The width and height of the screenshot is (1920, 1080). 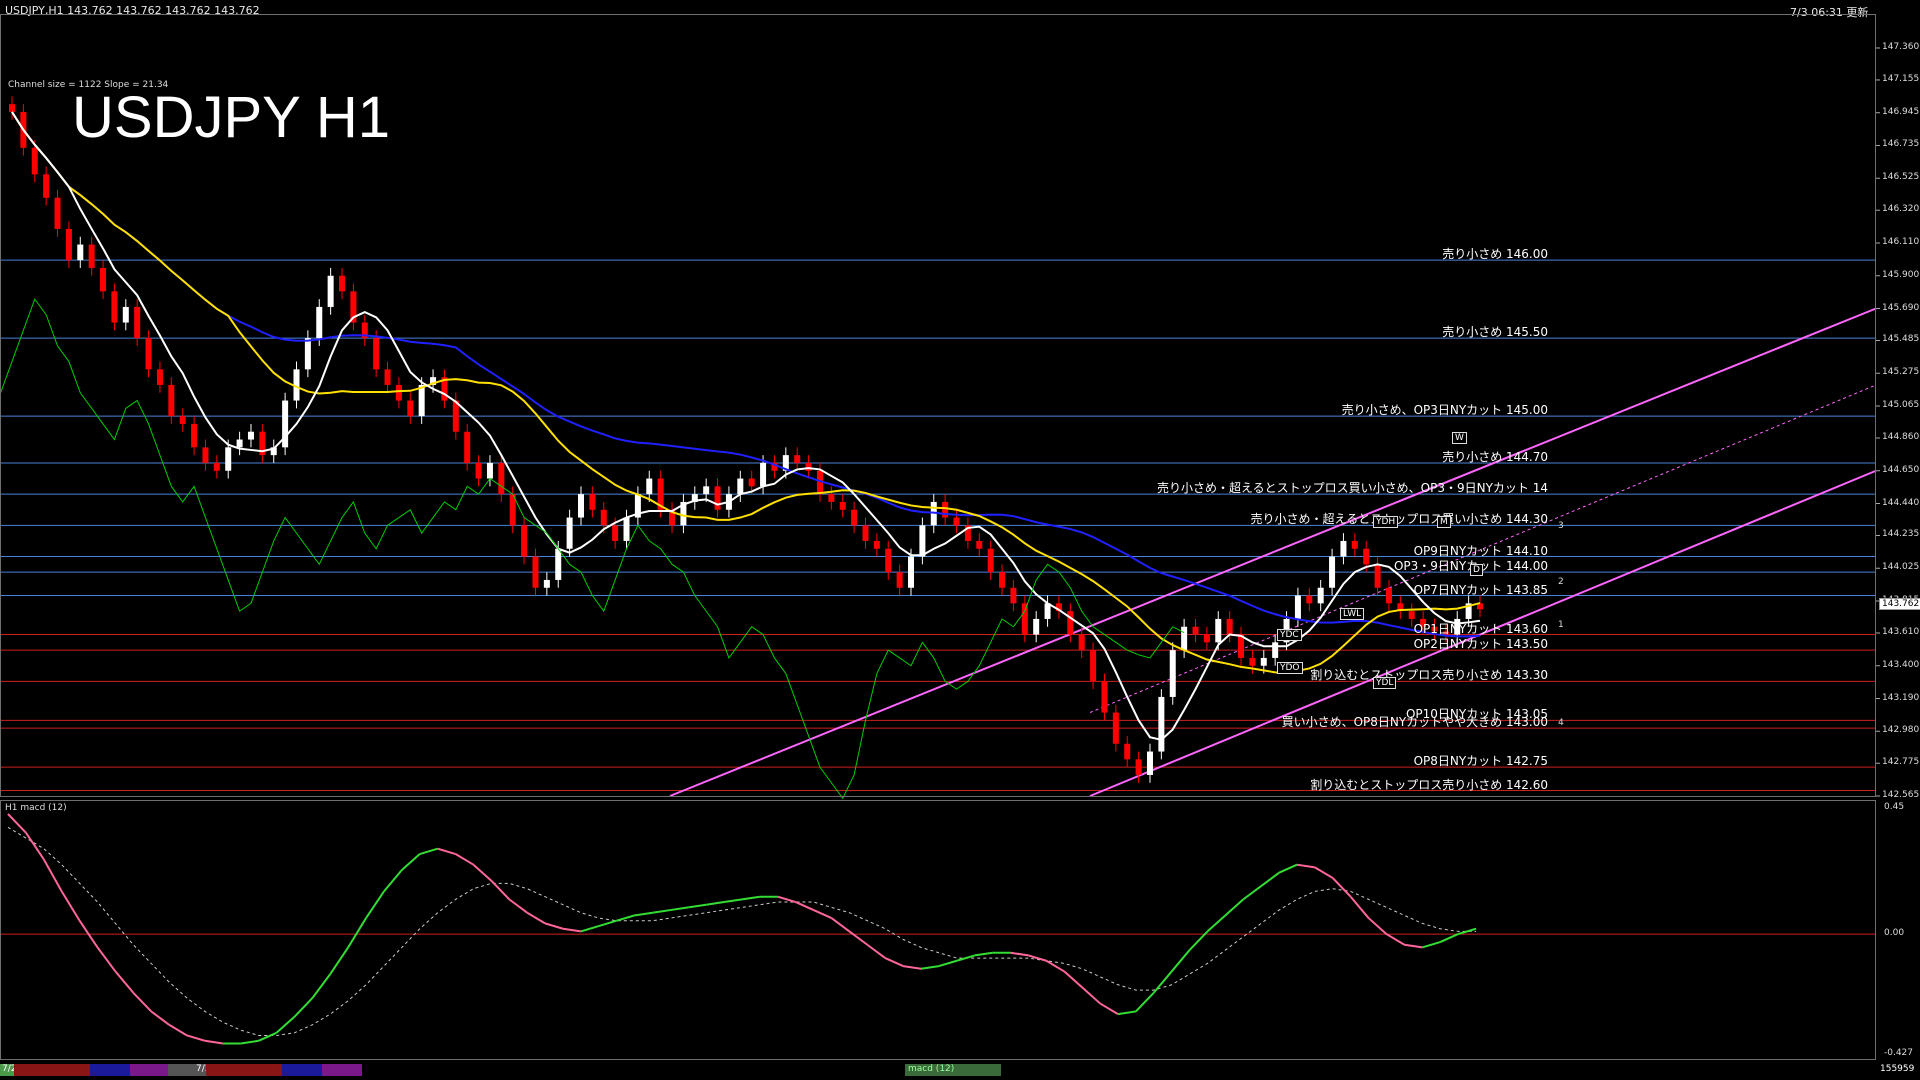 I want to click on price-tick-label: 145.065, so click(x=1901, y=405).